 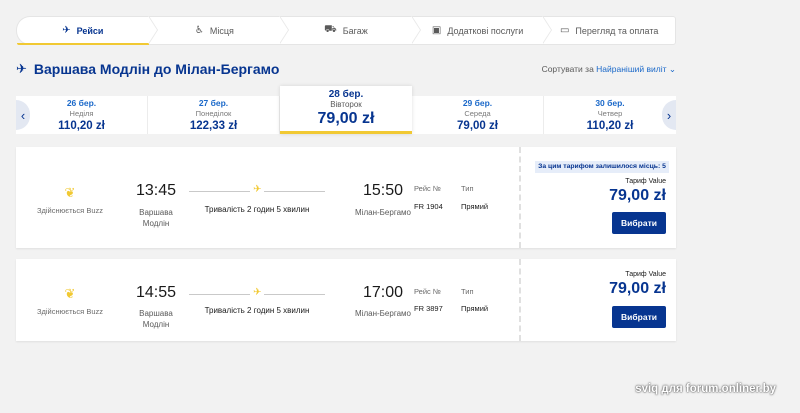 What do you see at coordinates (81, 103) in the screenshot?
I see `date-label: 26 бер.` at bounding box center [81, 103].